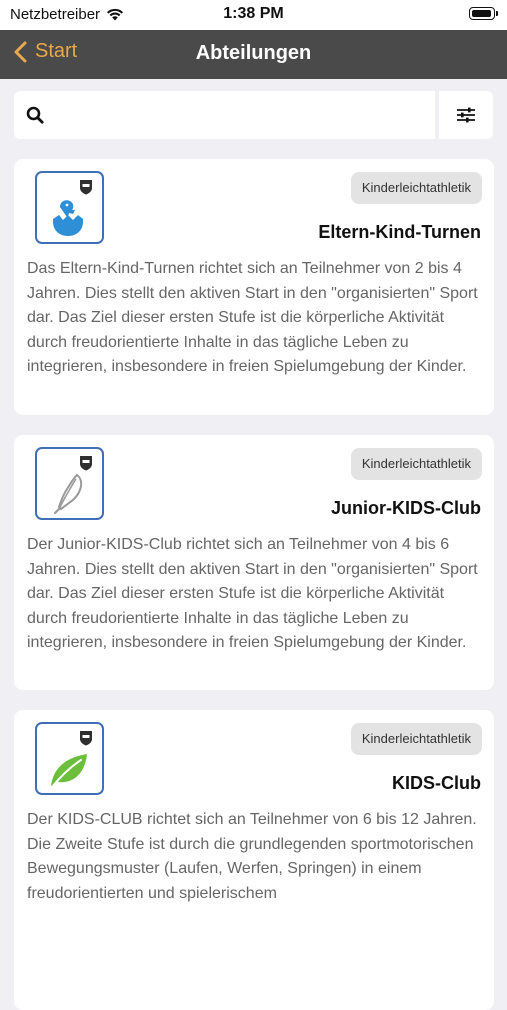  What do you see at coordinates (20, 51) in the screenshot?
I see `chevron-left-icon` at bounding box center [20, 51].